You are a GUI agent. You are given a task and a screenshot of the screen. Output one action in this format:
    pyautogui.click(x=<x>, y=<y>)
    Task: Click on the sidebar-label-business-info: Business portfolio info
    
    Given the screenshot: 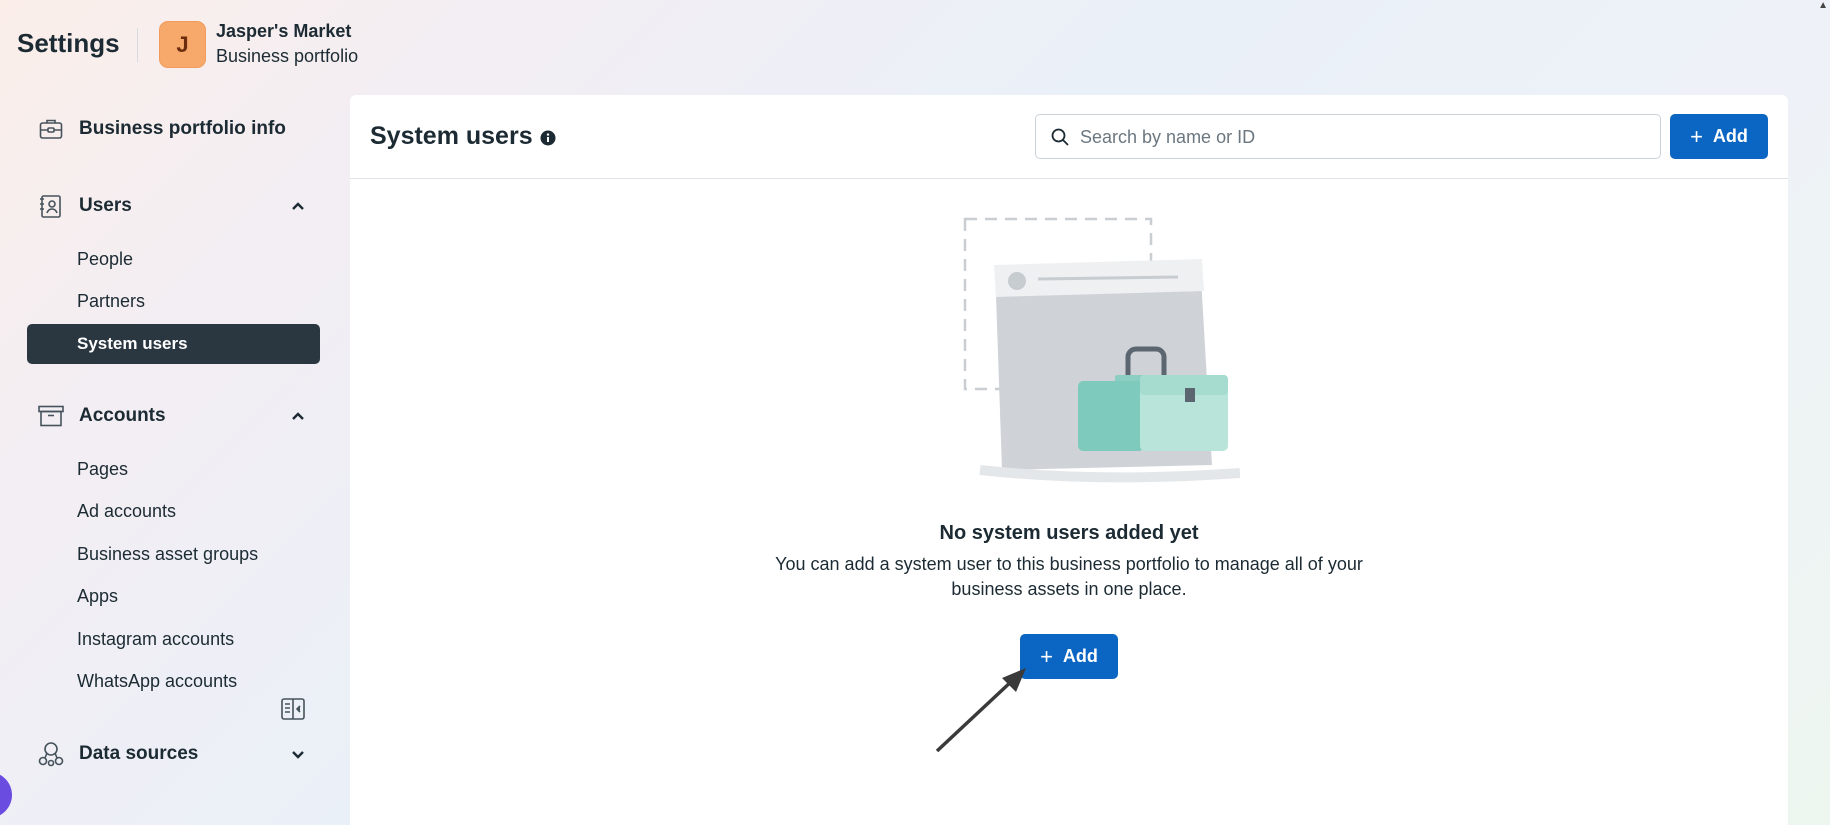 What is the action you would take?
    pyautogui.click(x=182, y=128)
    